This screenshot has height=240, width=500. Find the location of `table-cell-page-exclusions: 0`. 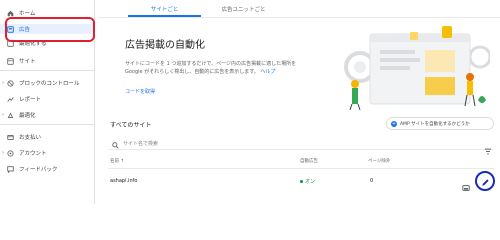

table-cell-page-exclusions: 0 is located at coordinates (372, 181).